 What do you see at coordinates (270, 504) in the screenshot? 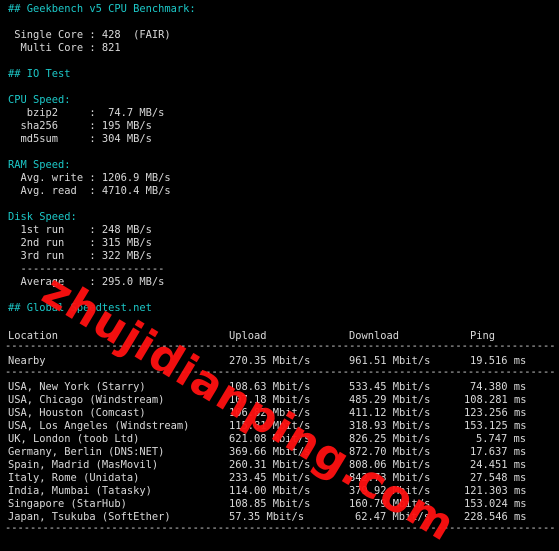
I see `row-upload: 108.85 Mbit/s` at bounding box center [270, 504].